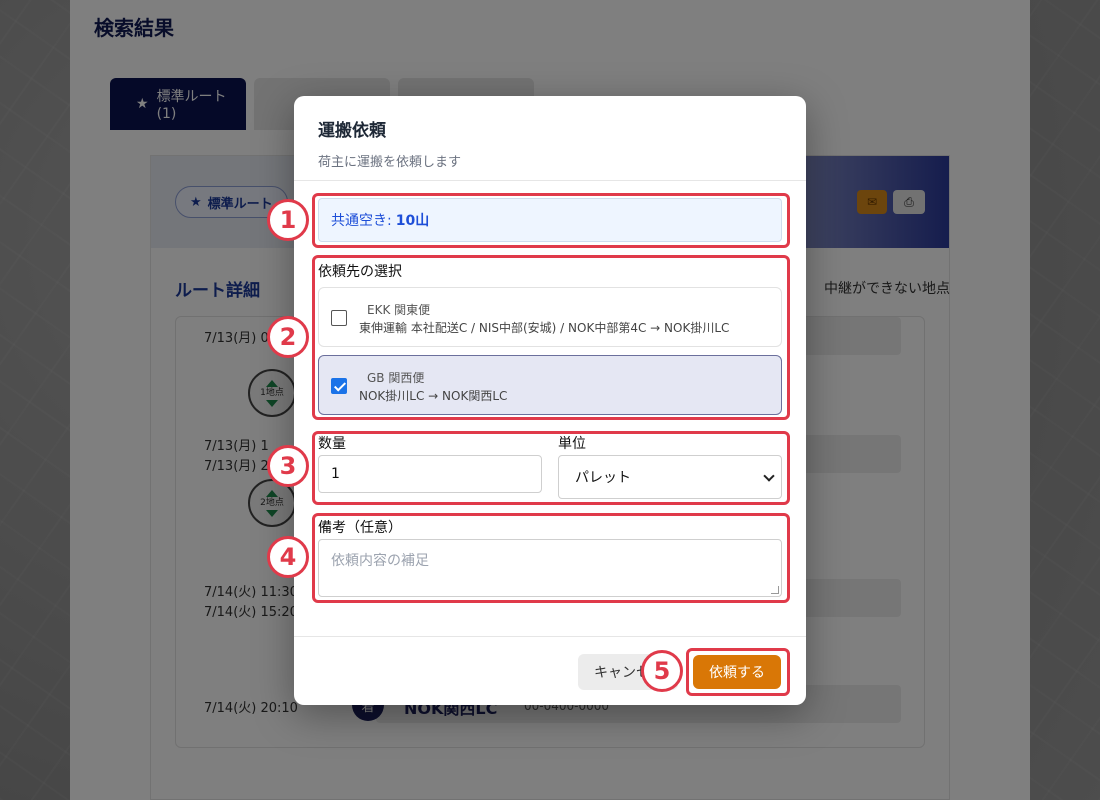  I want to click on annotation-number-2: 2, so click(288, 337).